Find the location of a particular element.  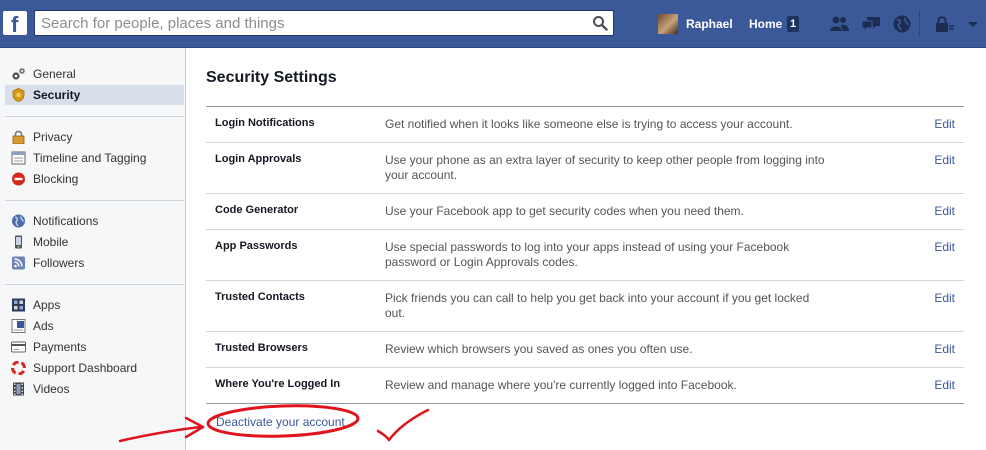

search-box is located at coordinates (324, 23).